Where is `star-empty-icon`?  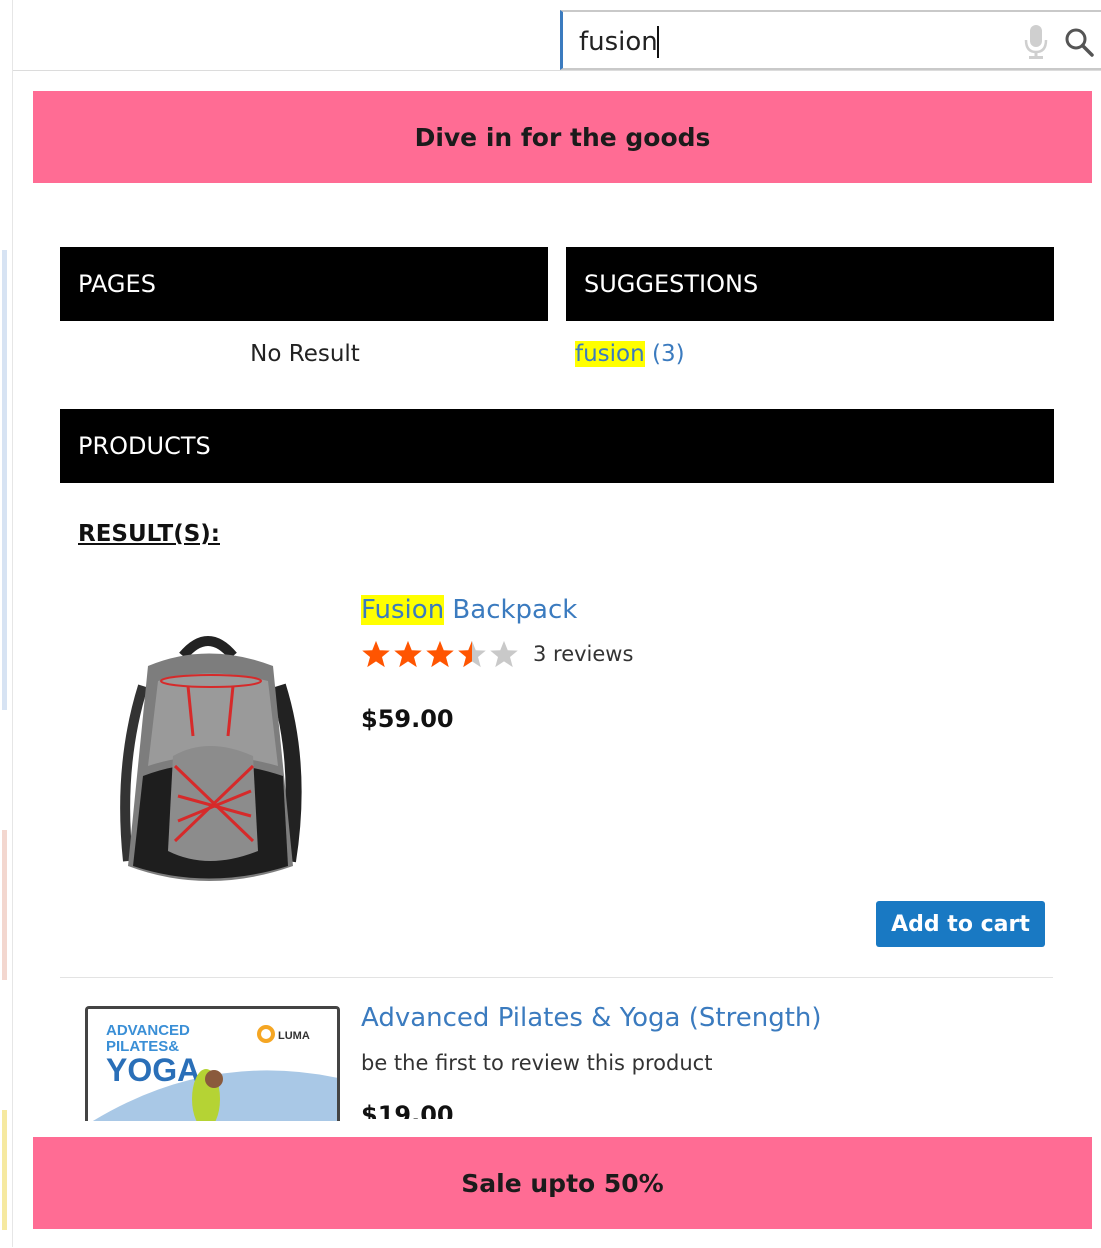 star-empty-icon is located at coordinates (504, 654).